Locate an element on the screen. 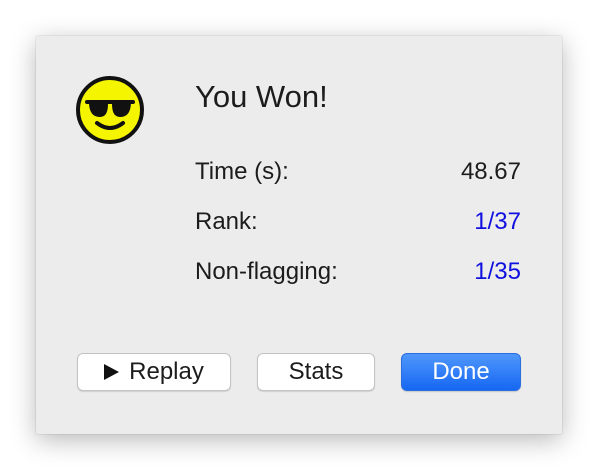 This screenshot has width=598, height=470. replay-button: Replay is located at coordinates (154, 372).